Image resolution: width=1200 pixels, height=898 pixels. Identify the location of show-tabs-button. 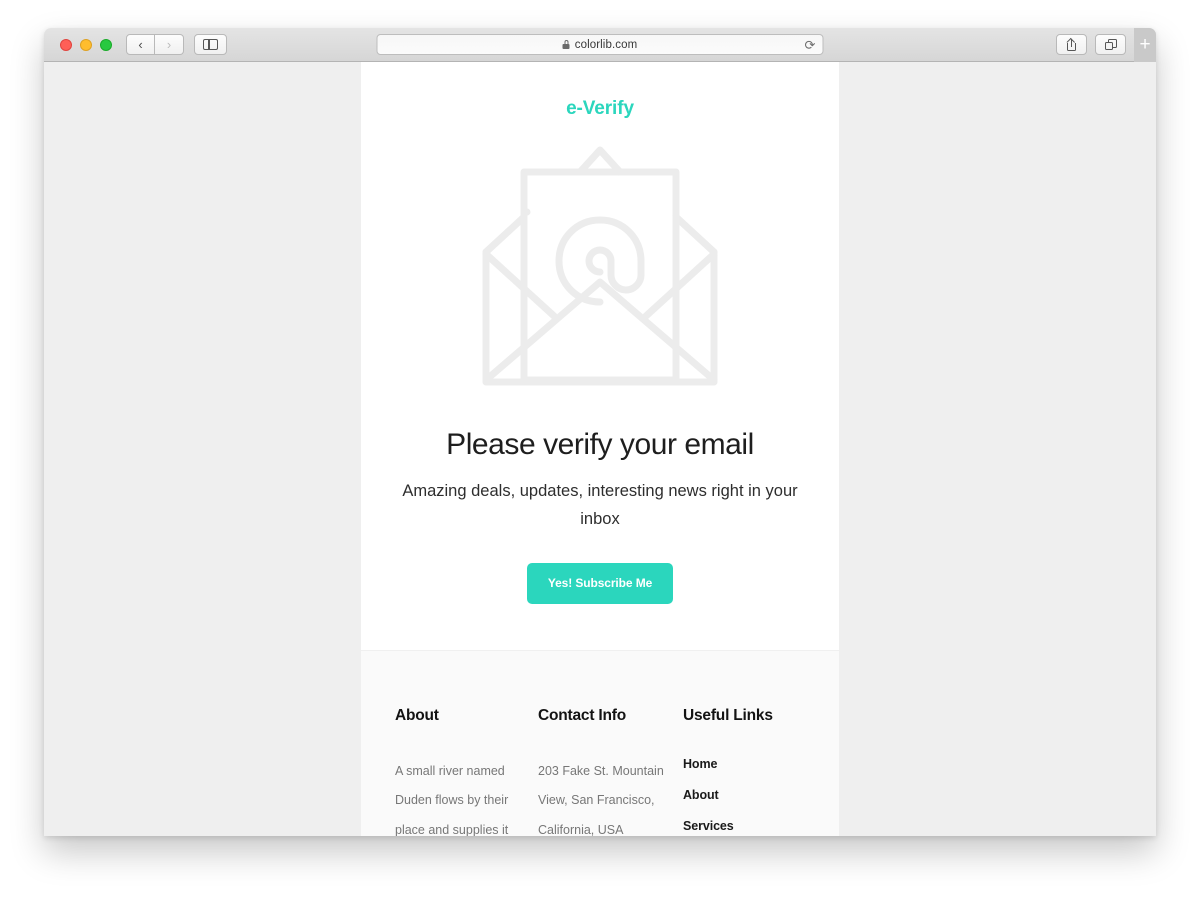
(1110, 44).